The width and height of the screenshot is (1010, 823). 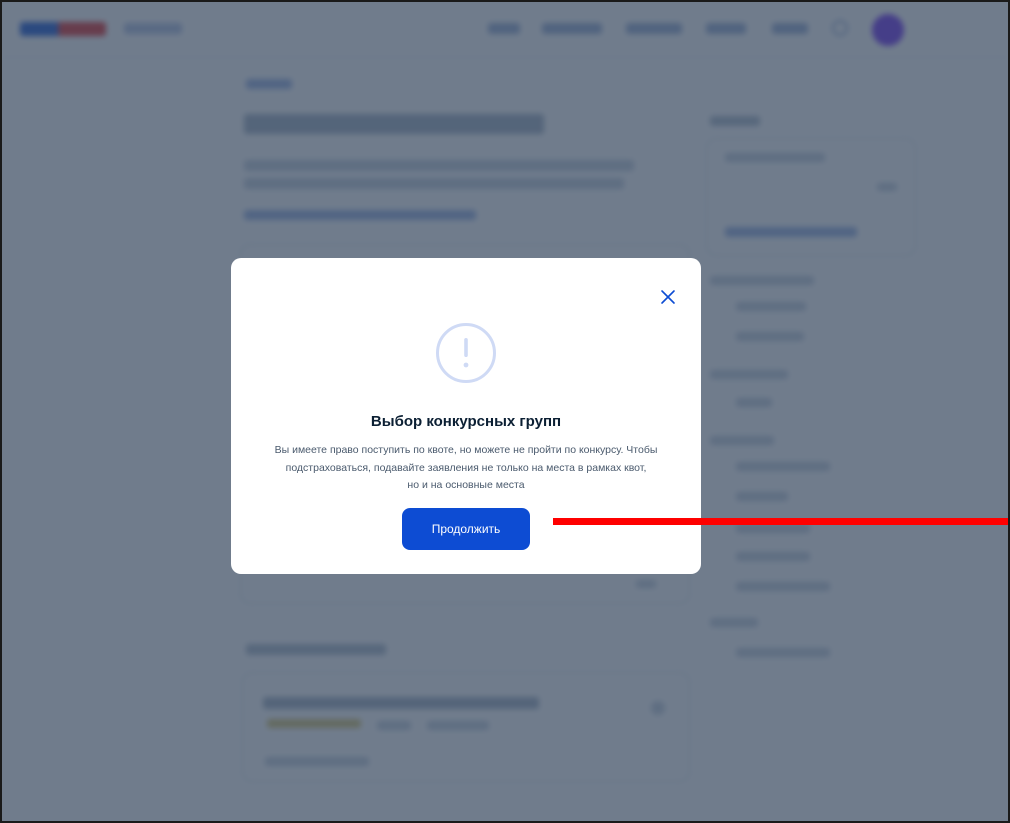 I want to click on close-button, so click(x=668, y=297).